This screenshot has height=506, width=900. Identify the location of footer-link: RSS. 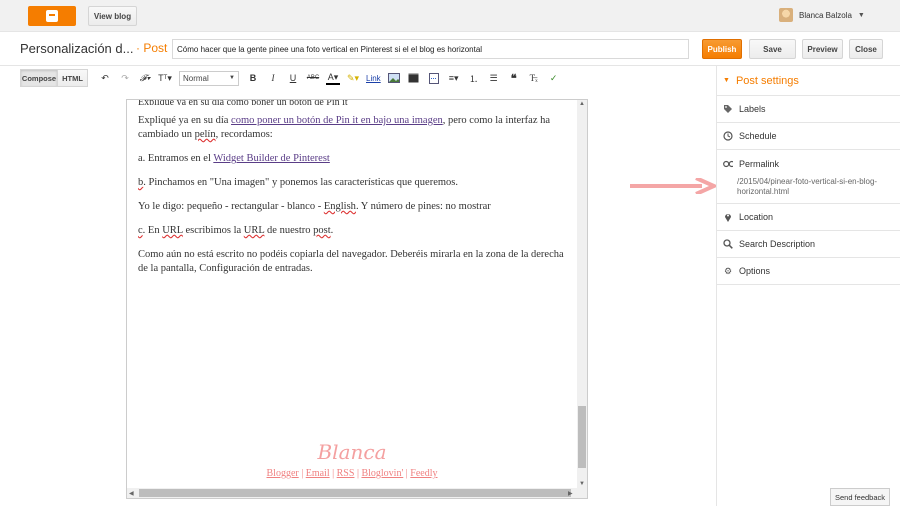
(346, 473).